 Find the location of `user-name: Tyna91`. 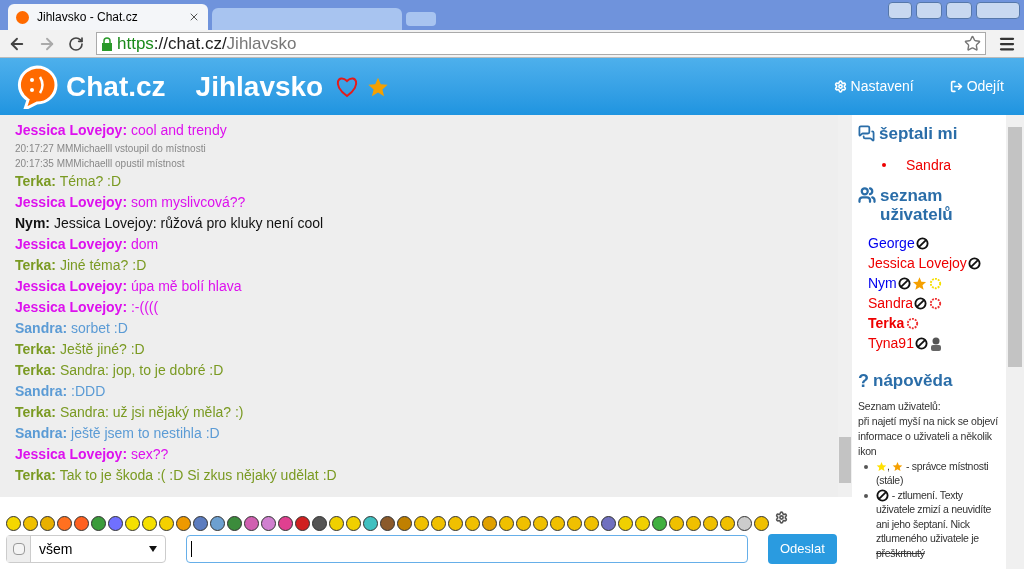

user-name: Tyna91 is located at coordinates (891, 343).